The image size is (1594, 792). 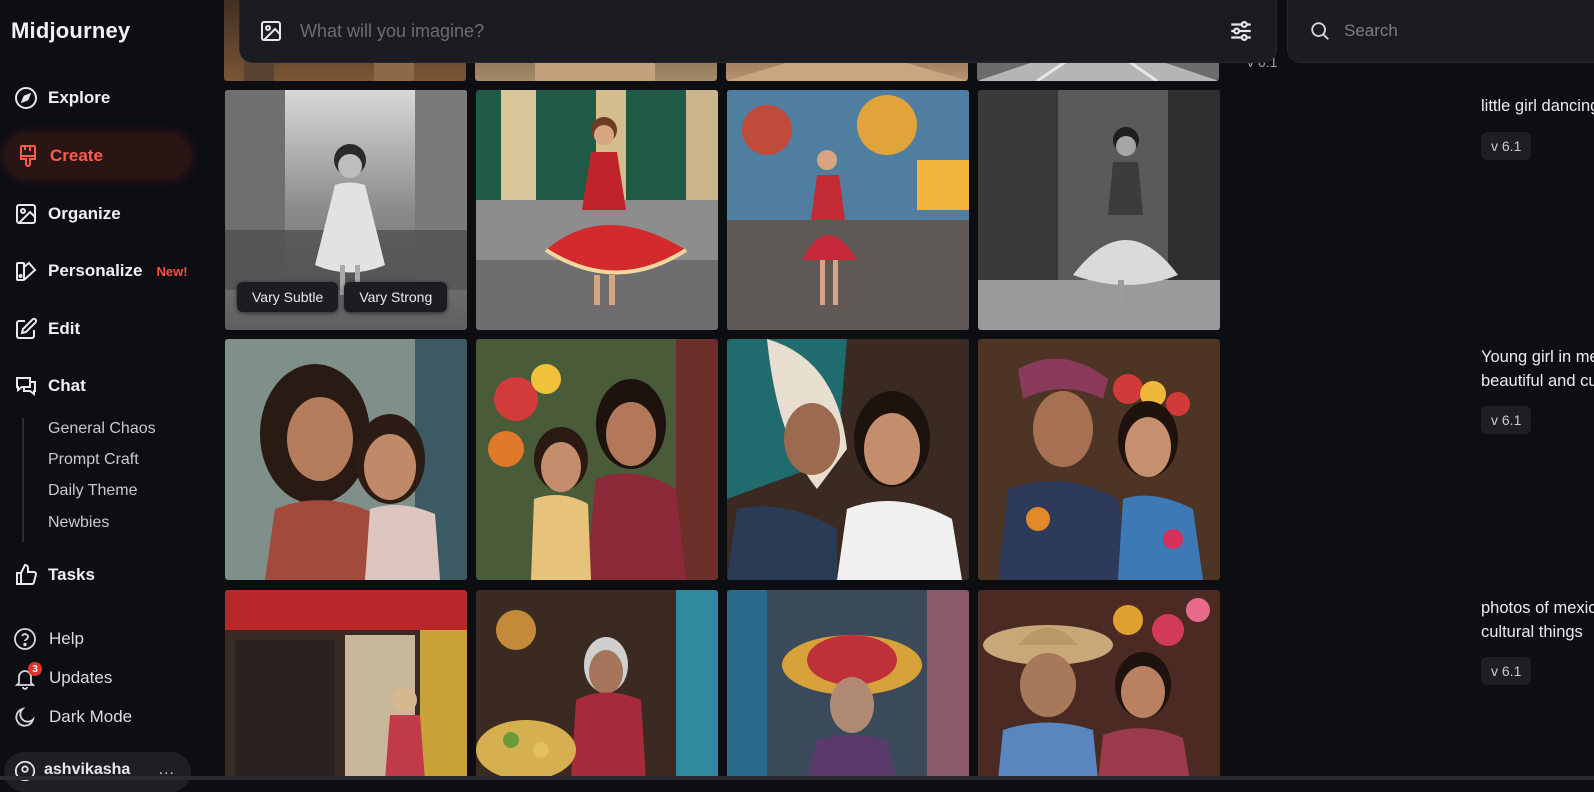 I want to click on nav-explore: Explore, so click(x=112, y=98).